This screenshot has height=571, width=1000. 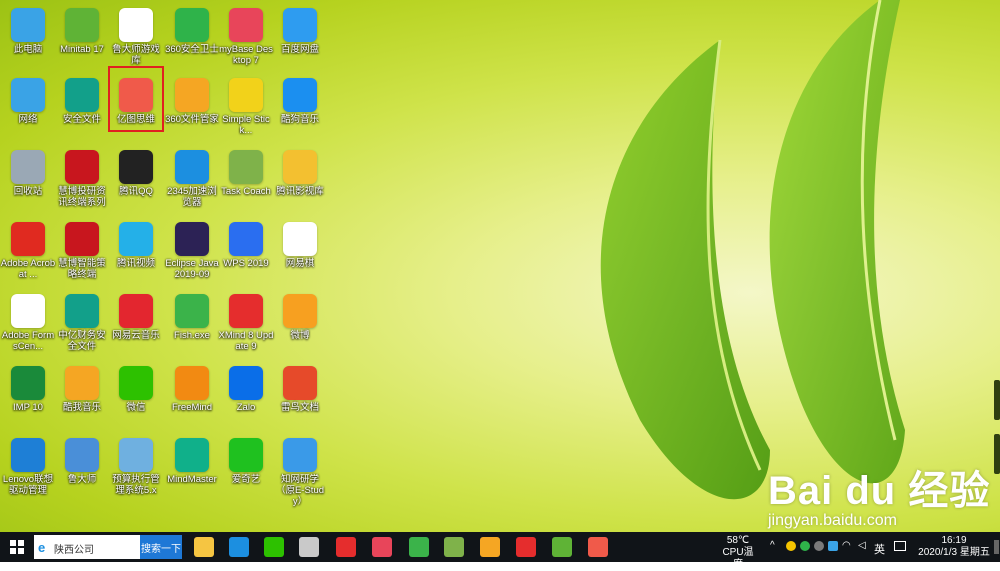 What do you see at coordinates (299, 49) in the screenshot?
I see `desktop-icon-label: 百度网盘` at bounding box center [299, 49].